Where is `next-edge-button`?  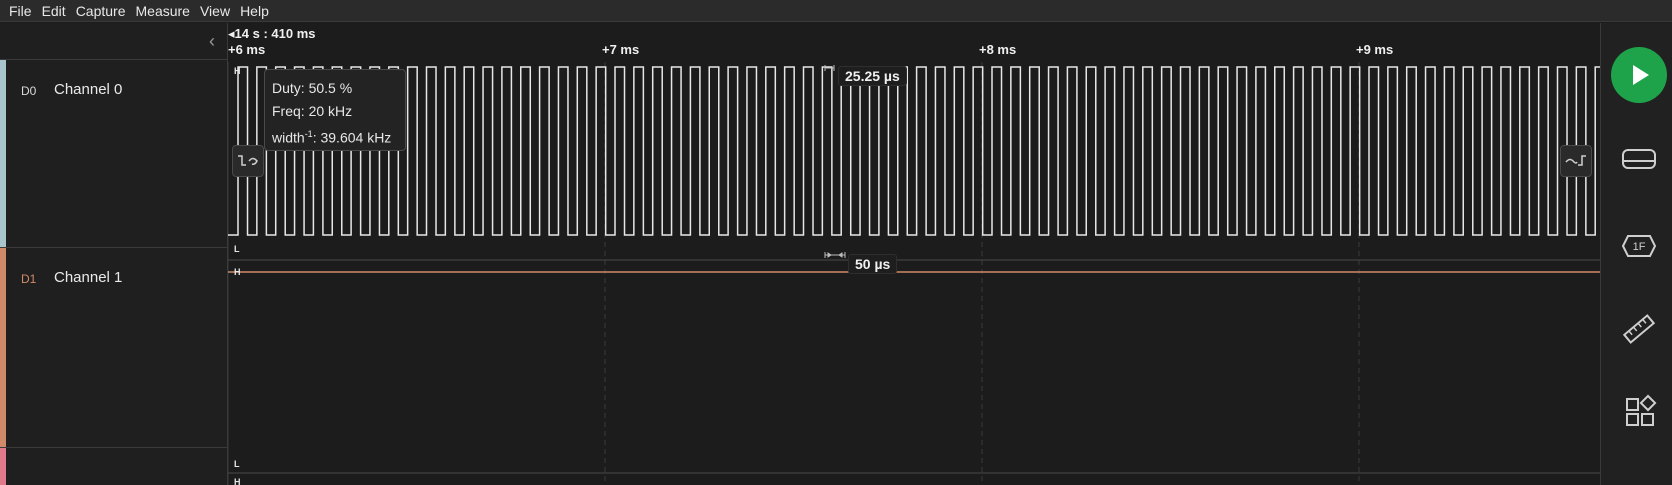
next-edge-button is located at coordinates (1576, 161).